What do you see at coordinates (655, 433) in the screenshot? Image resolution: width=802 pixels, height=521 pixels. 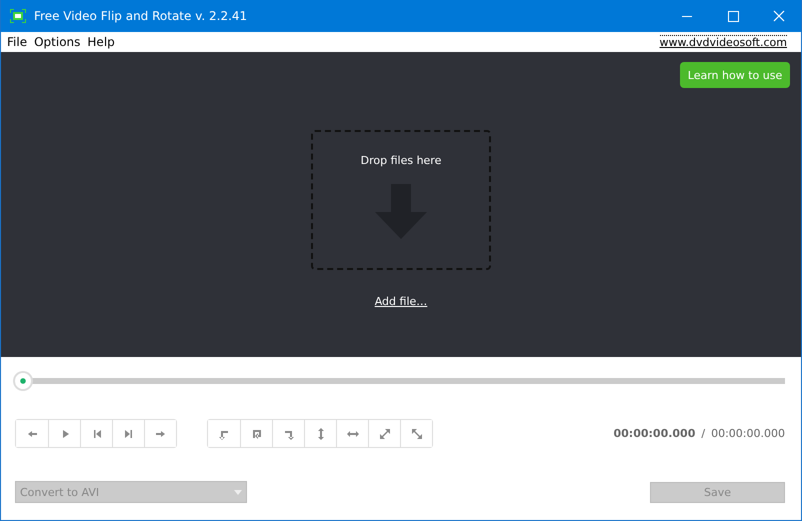 I see `current-time: 00:00:00.000` at bounding box center [655, 433].